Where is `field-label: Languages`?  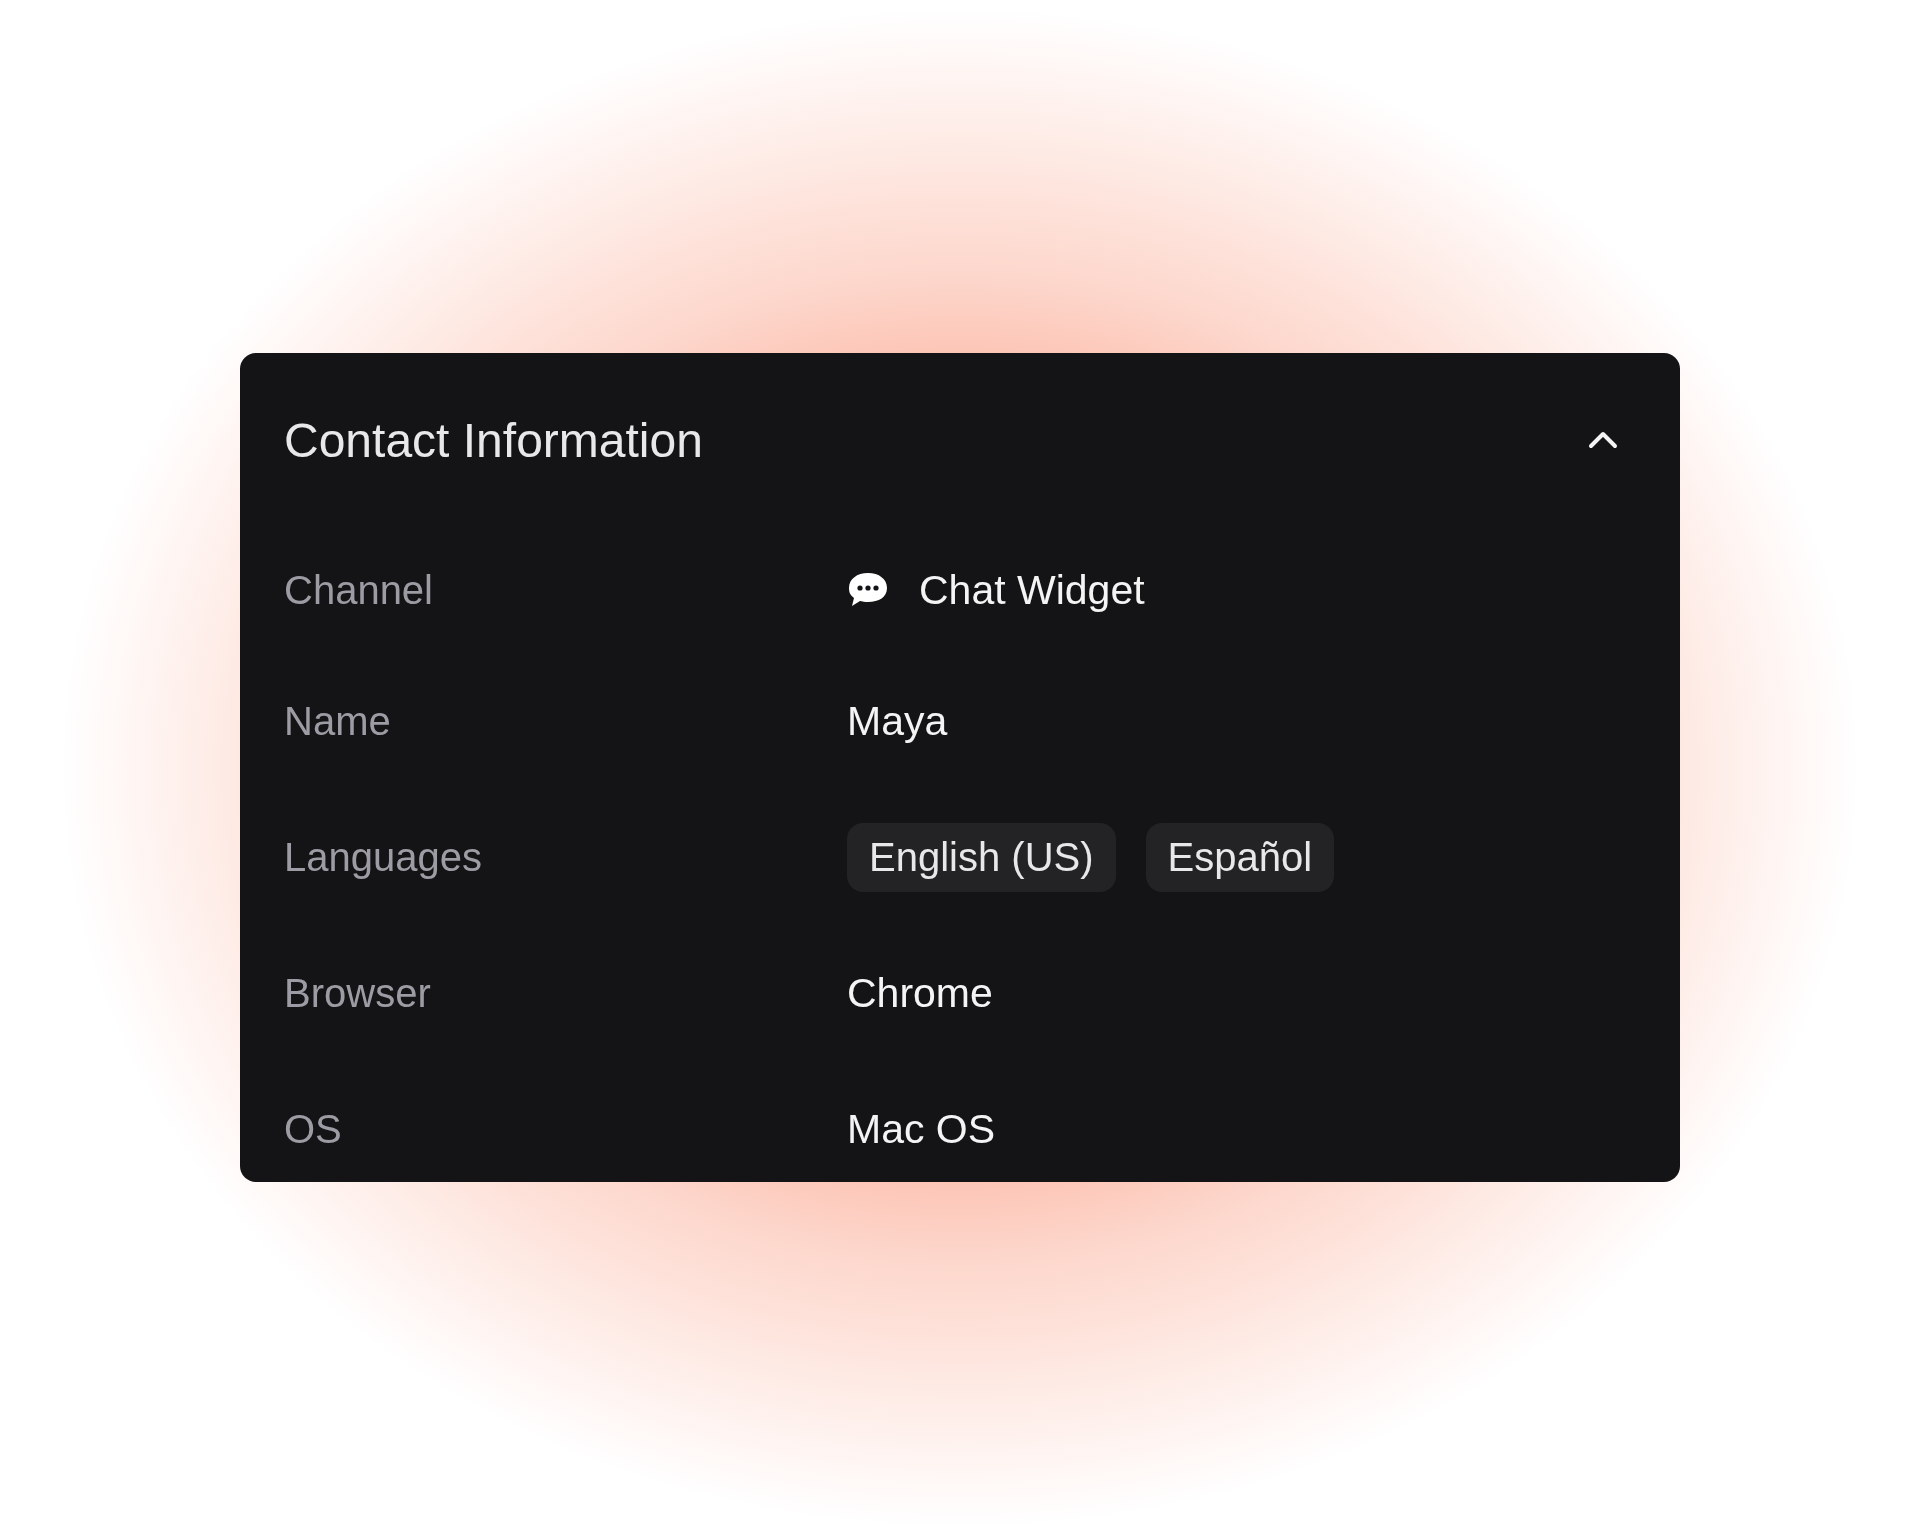 field-label: Languages is located at coordinates (383, 857).